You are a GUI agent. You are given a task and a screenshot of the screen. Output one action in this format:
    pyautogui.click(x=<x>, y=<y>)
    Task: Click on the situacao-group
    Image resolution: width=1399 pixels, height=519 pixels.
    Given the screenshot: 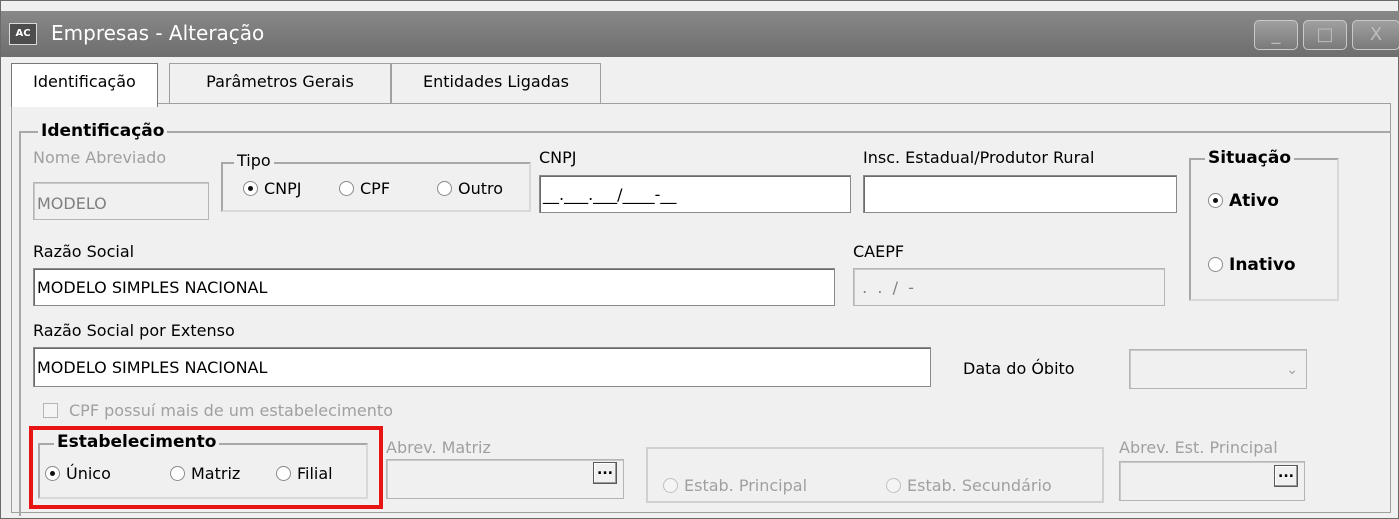 What is the action you would take?
    pyautogui.click(x=1264, y=229)
    